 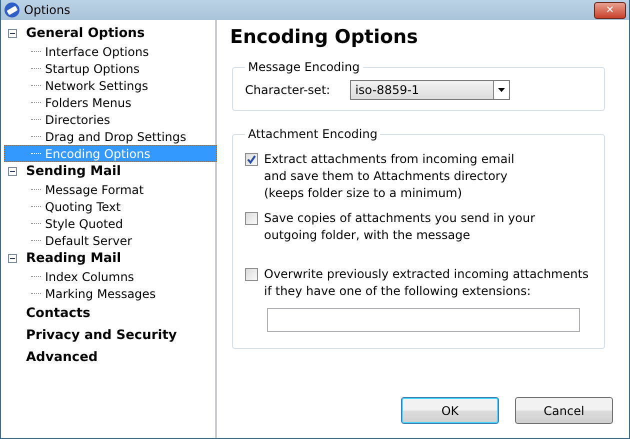 I want to click on tree-group: Advanced, so click(x=62, y=357).